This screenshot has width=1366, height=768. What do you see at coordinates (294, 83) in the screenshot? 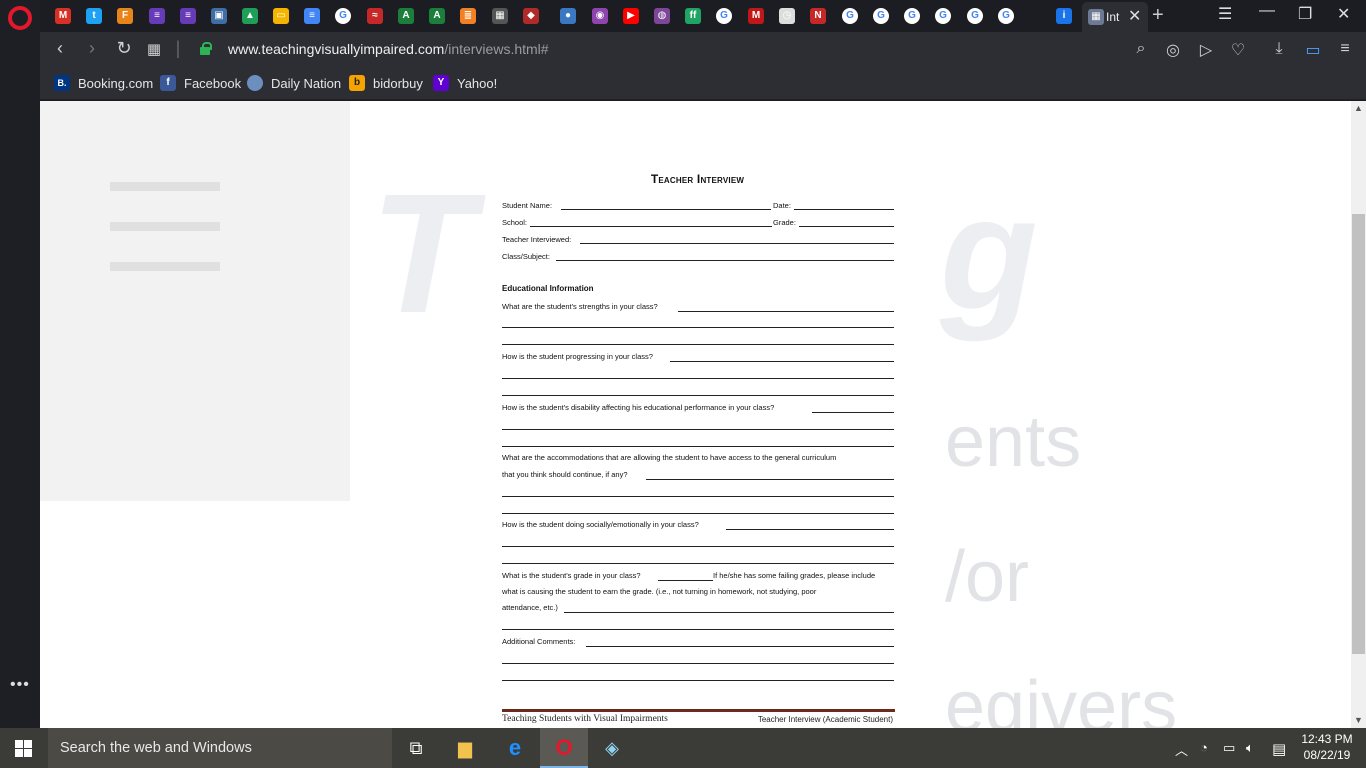
I see `bookmark-daily-nation: Daily Nation` at bounding box center [294, 83].